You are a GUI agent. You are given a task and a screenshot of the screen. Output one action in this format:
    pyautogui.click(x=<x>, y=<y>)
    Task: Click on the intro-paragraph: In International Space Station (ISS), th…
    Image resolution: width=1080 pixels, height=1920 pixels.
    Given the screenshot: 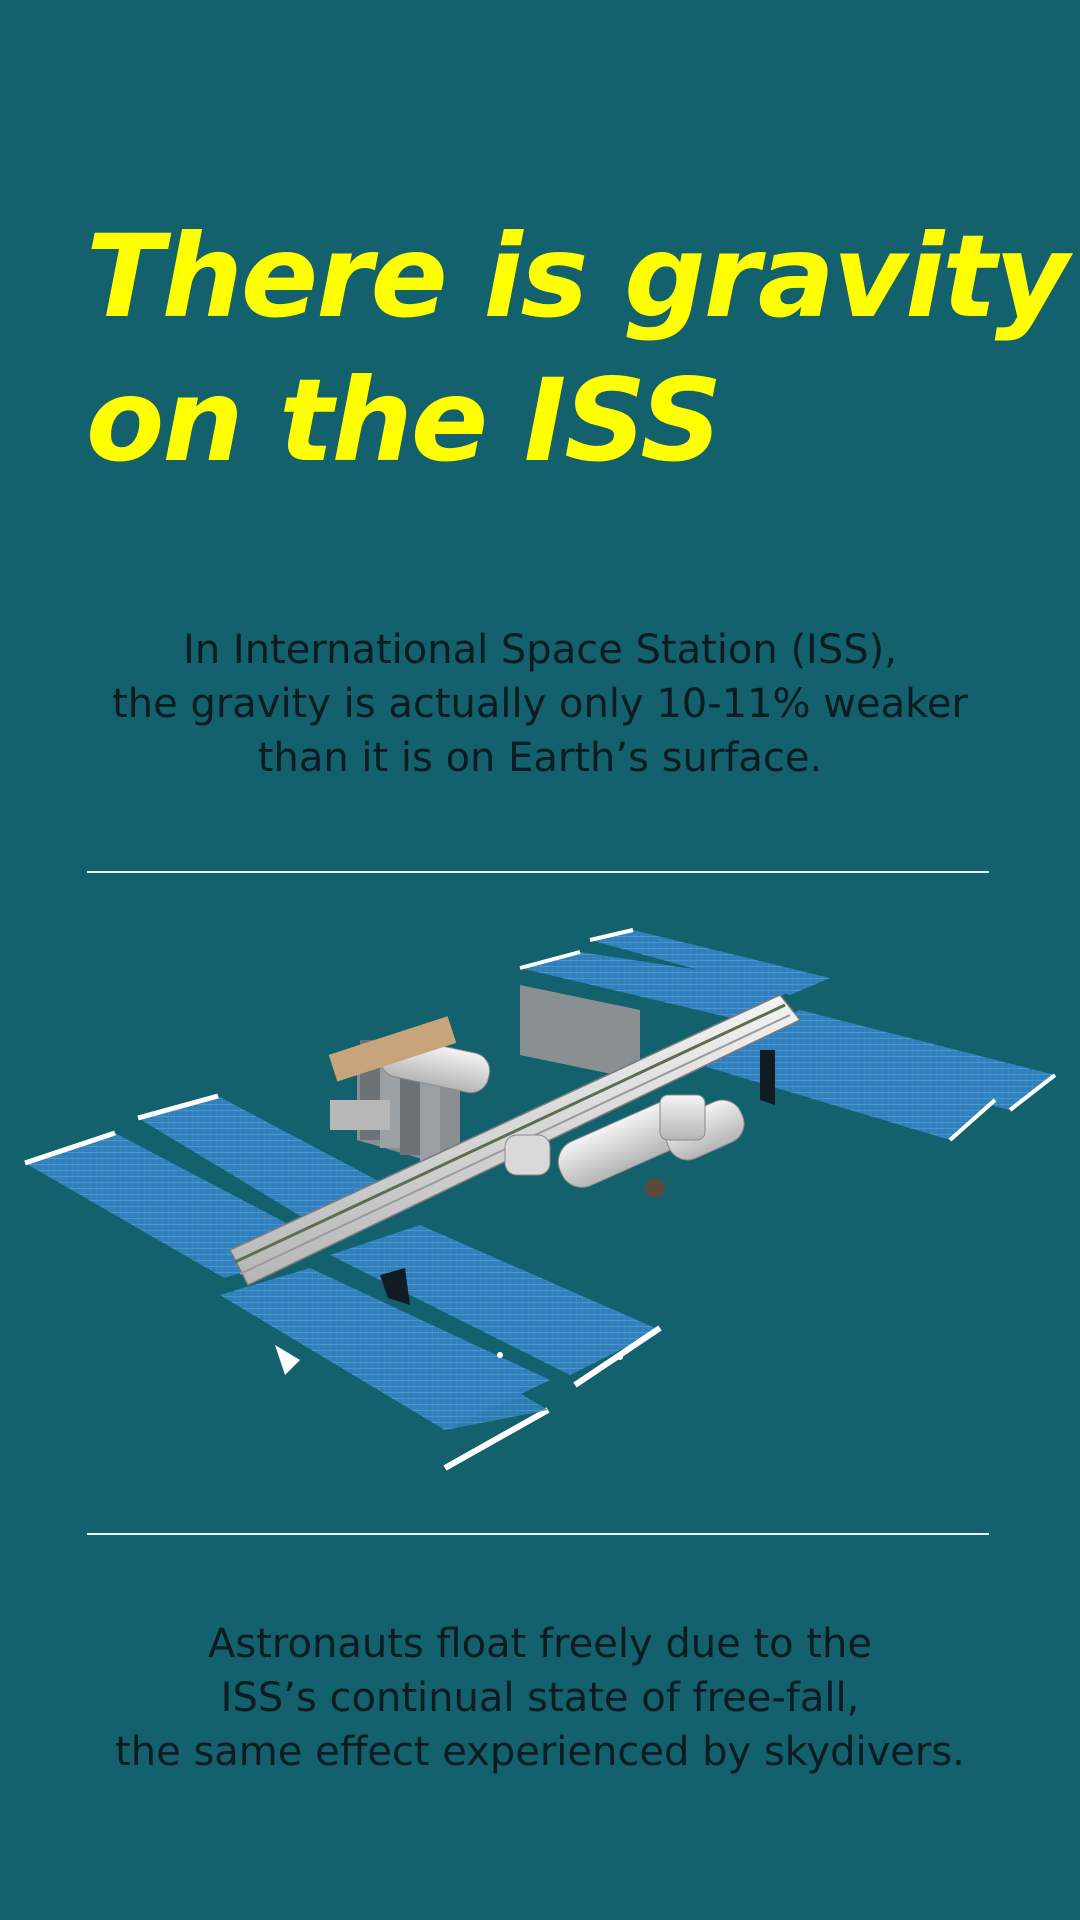 What is the action you would take?
    pyautogui.click(x=540, y=704)
    